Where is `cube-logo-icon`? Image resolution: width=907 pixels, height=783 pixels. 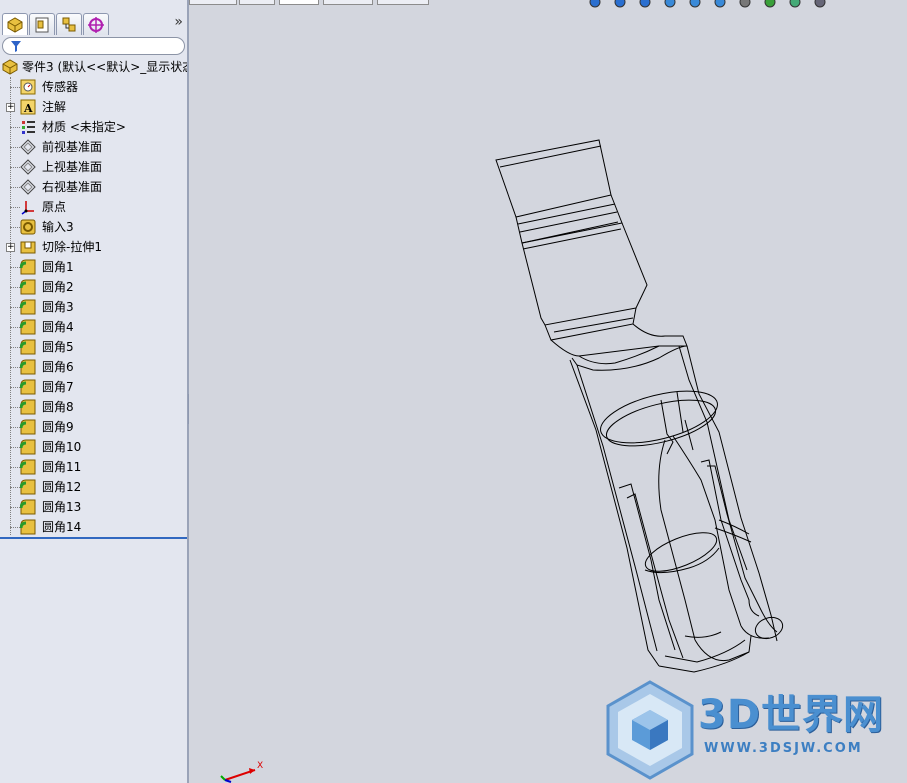 cube-logo-icon is located at coordinates (650, 730).